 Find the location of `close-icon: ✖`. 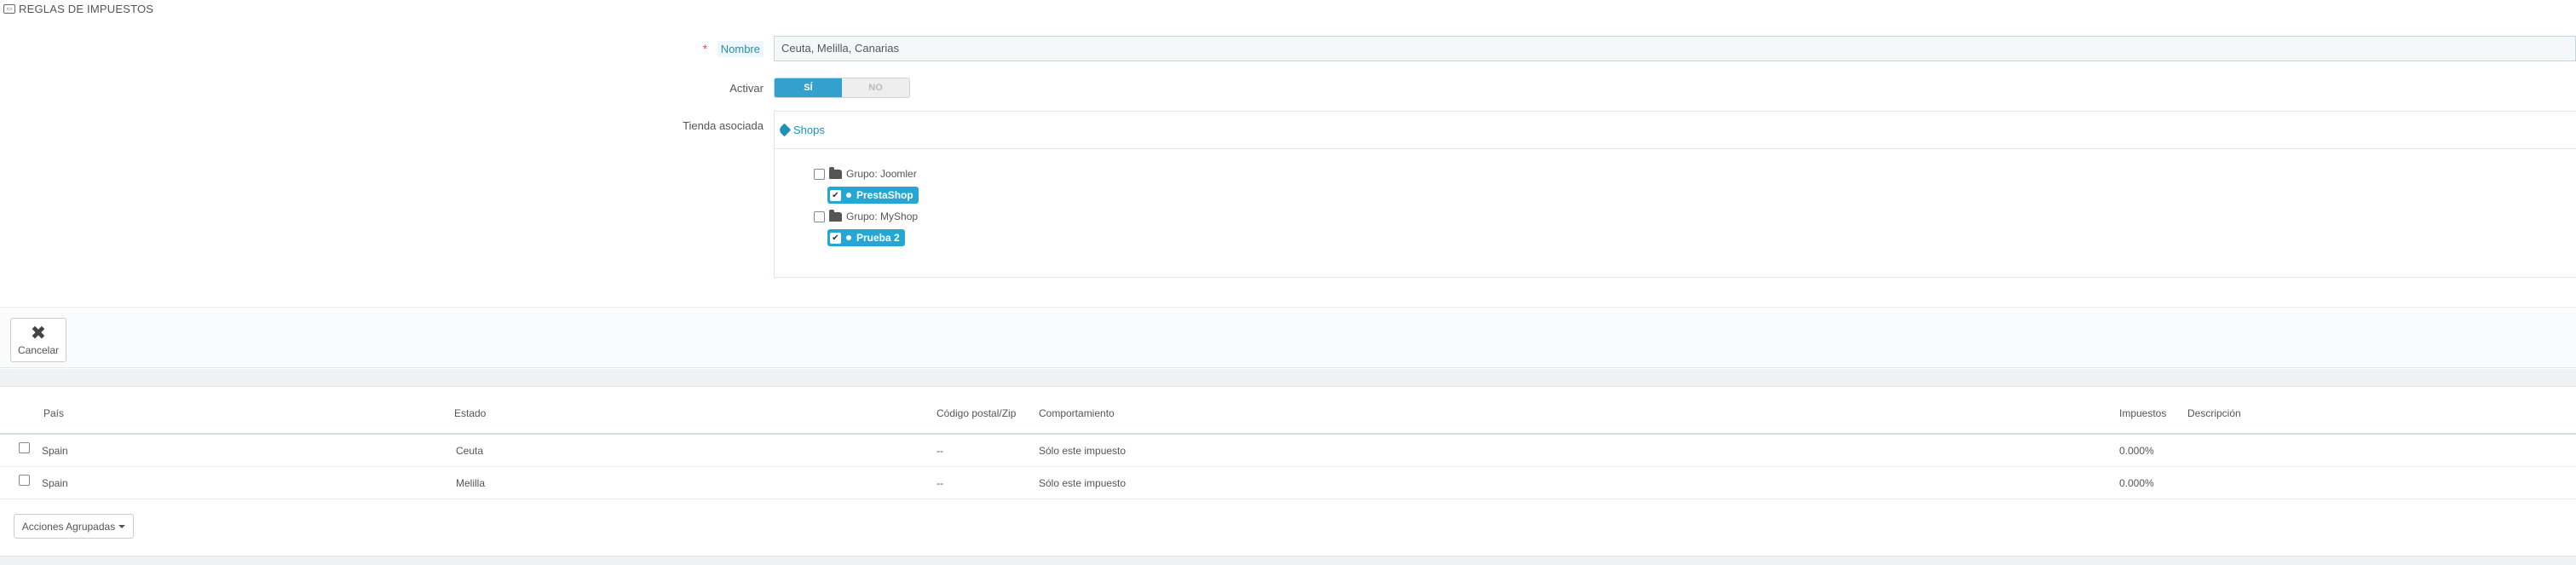

close-icon: ✖ is located at coordinates (38, 332).